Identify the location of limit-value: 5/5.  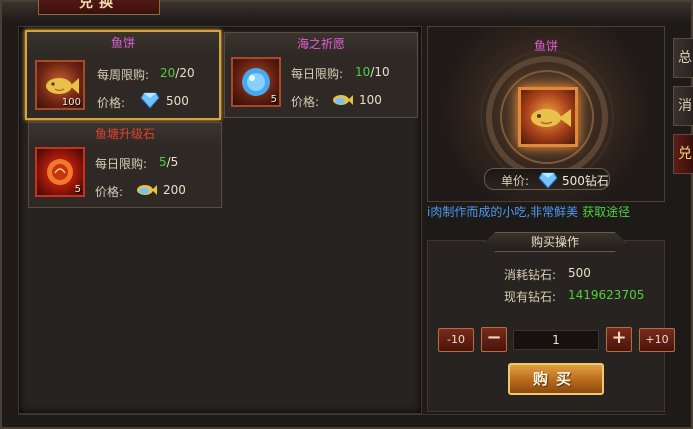
(169, 162).